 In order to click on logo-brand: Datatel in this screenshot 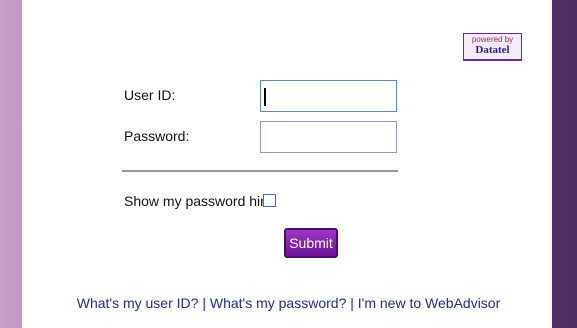, I will do `click(492, 50)`.